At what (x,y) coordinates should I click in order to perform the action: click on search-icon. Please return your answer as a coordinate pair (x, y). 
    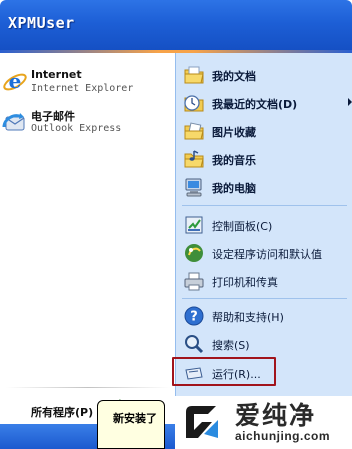
    Looking at the image, I should click on (194, 344).